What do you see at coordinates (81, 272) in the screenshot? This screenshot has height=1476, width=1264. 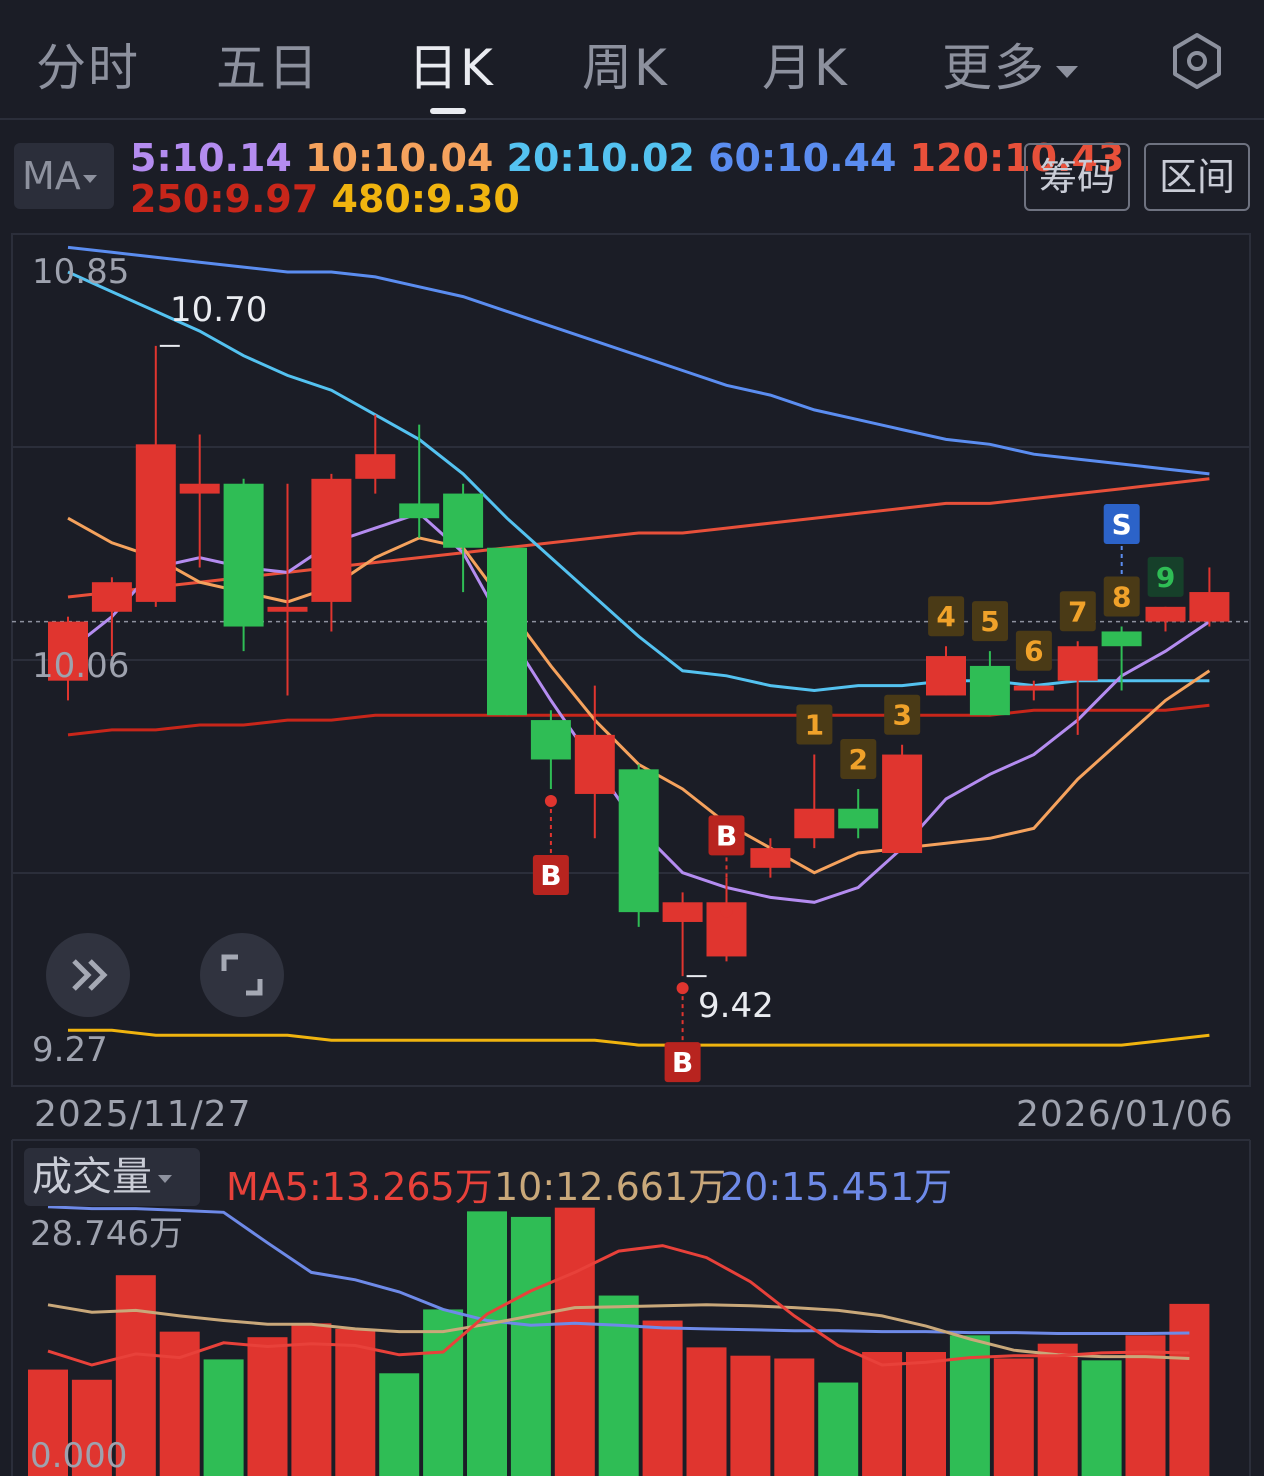 I see `price-axis-top: 10.85` at bounding box center [81, 272].